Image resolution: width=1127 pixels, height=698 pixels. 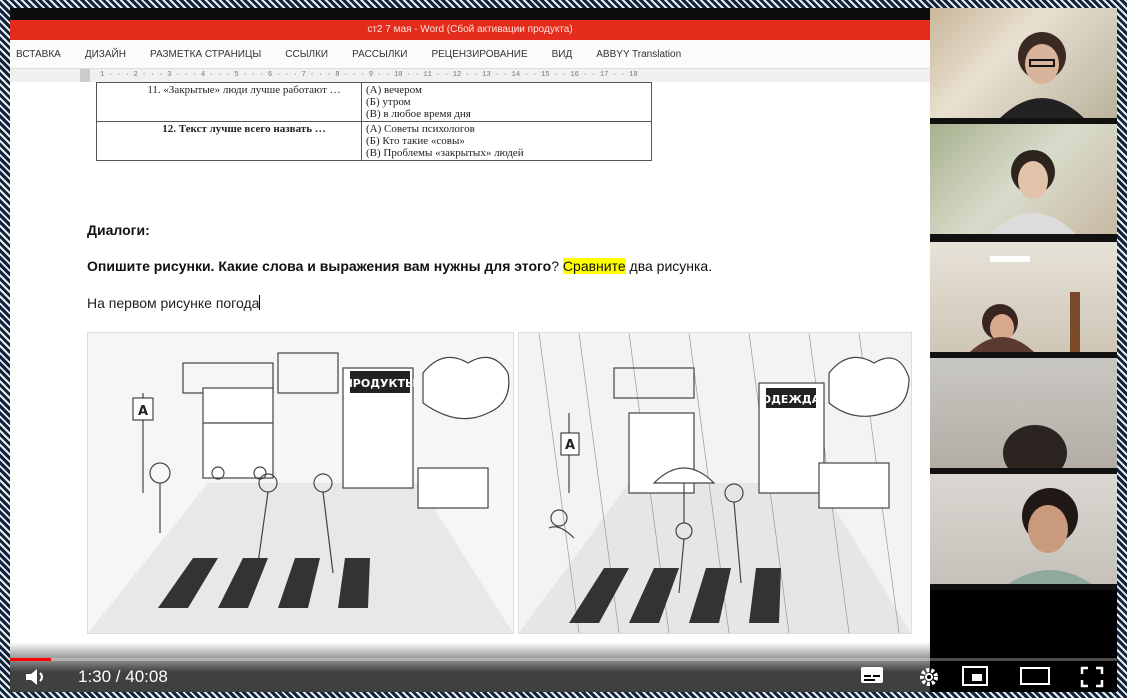 I want to click on video-controls: 1:30 / 40:08, so click(x=563, y=667).